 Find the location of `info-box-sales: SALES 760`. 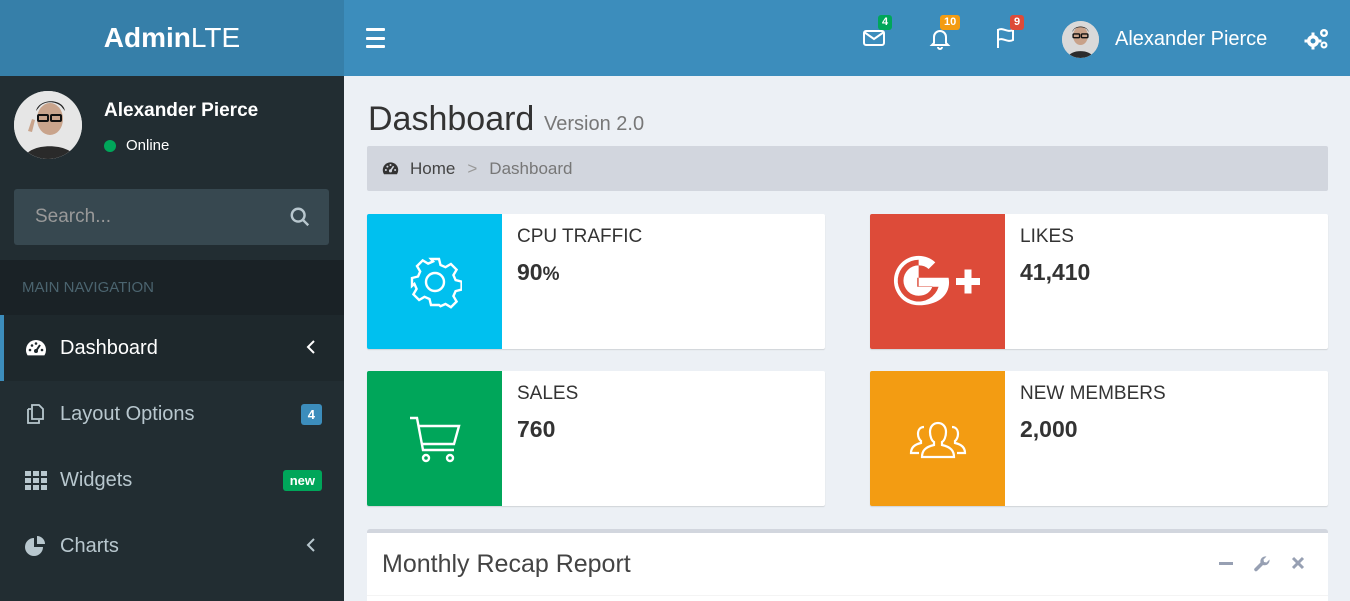

info-box-sales: SALES 760 is located at coordinates (596, 438).